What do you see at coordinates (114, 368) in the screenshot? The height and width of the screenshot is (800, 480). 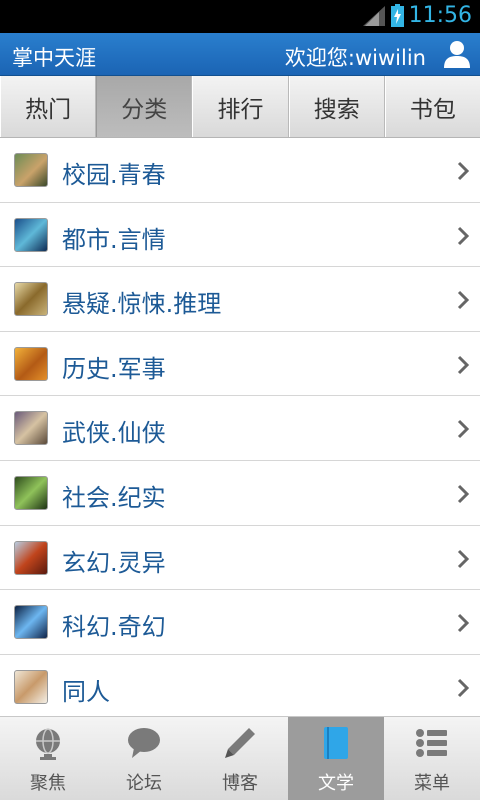 I see `category-label: 历史.军事` at bounding box center [114, 368].